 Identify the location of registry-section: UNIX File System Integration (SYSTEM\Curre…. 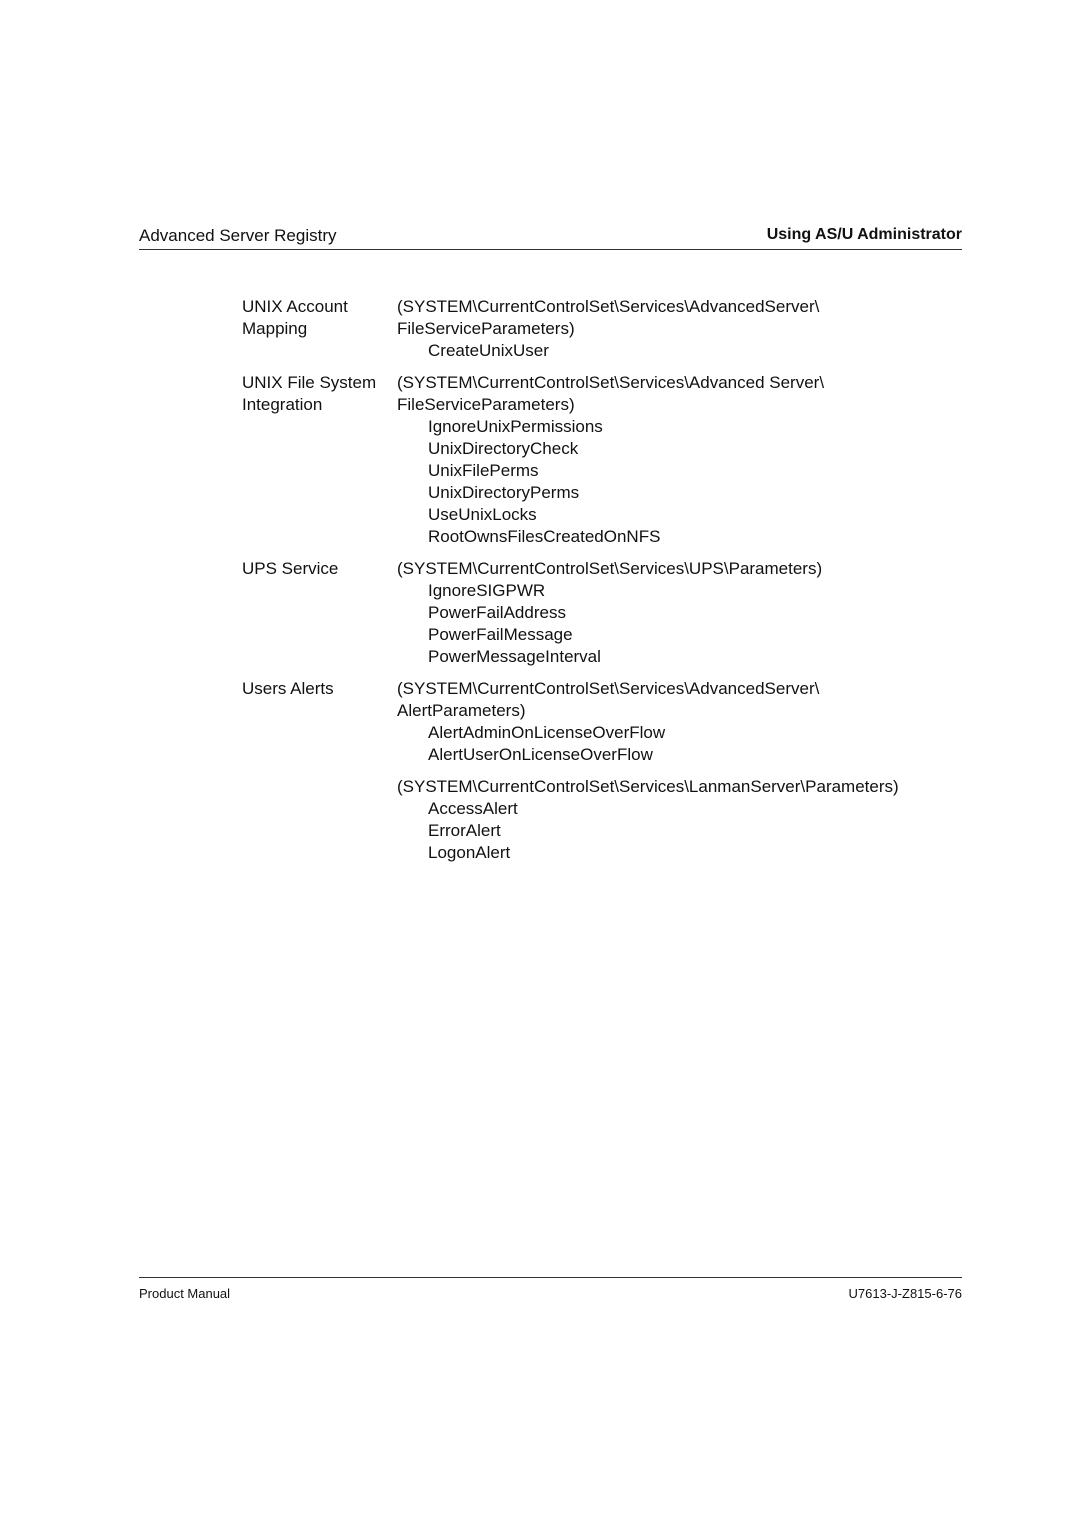
(602, 460).